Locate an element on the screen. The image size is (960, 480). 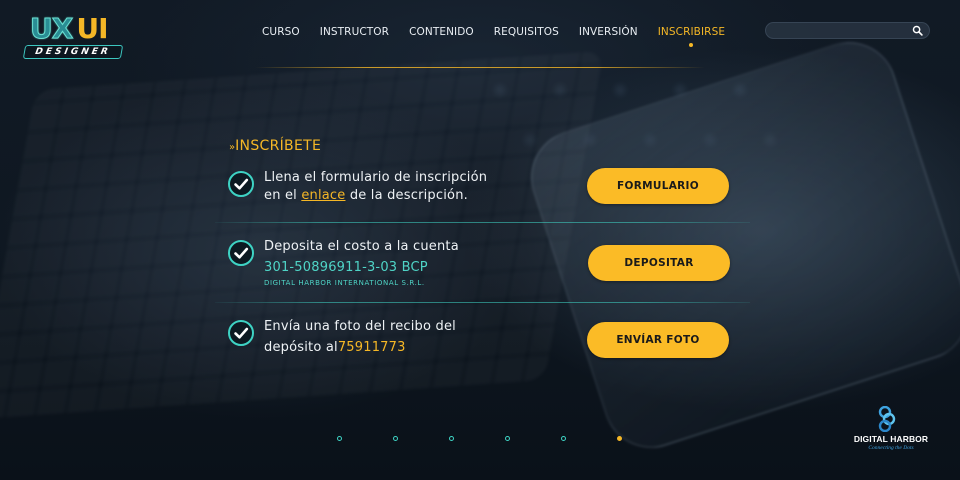
section-title-text: INSCRÍBETE is located at coordinates (278, 146).